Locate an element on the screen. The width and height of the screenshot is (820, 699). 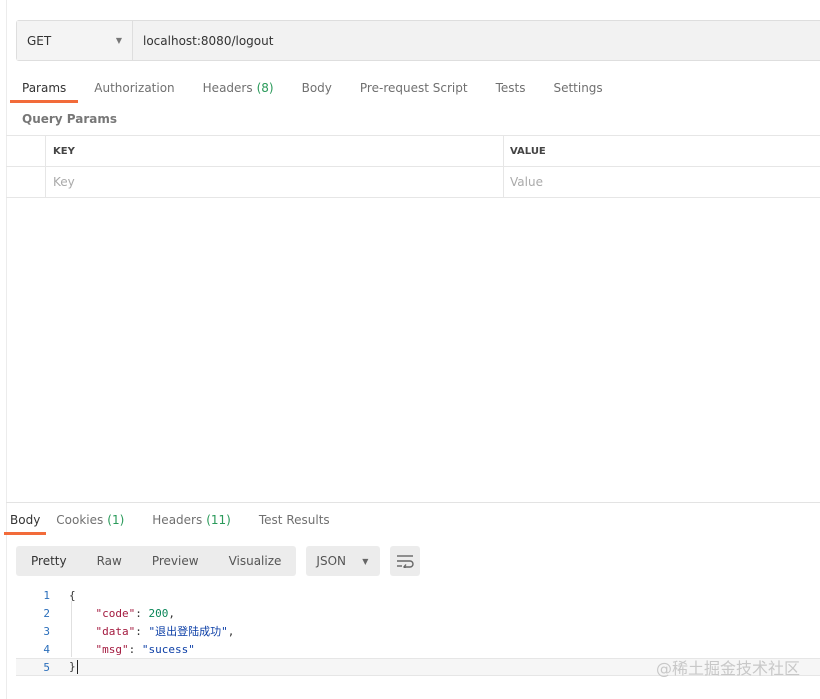
json-key: "code" is located at coordinates (115, 613).